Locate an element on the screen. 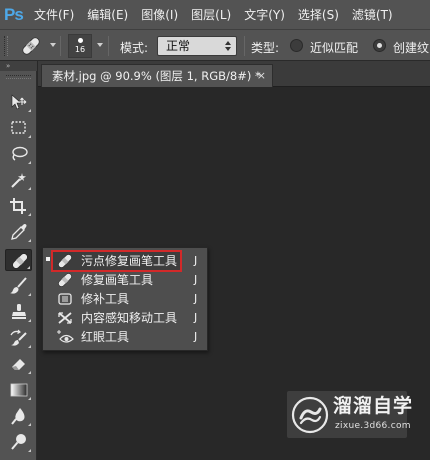  lasso-icon is located at coordinates (20, 153).